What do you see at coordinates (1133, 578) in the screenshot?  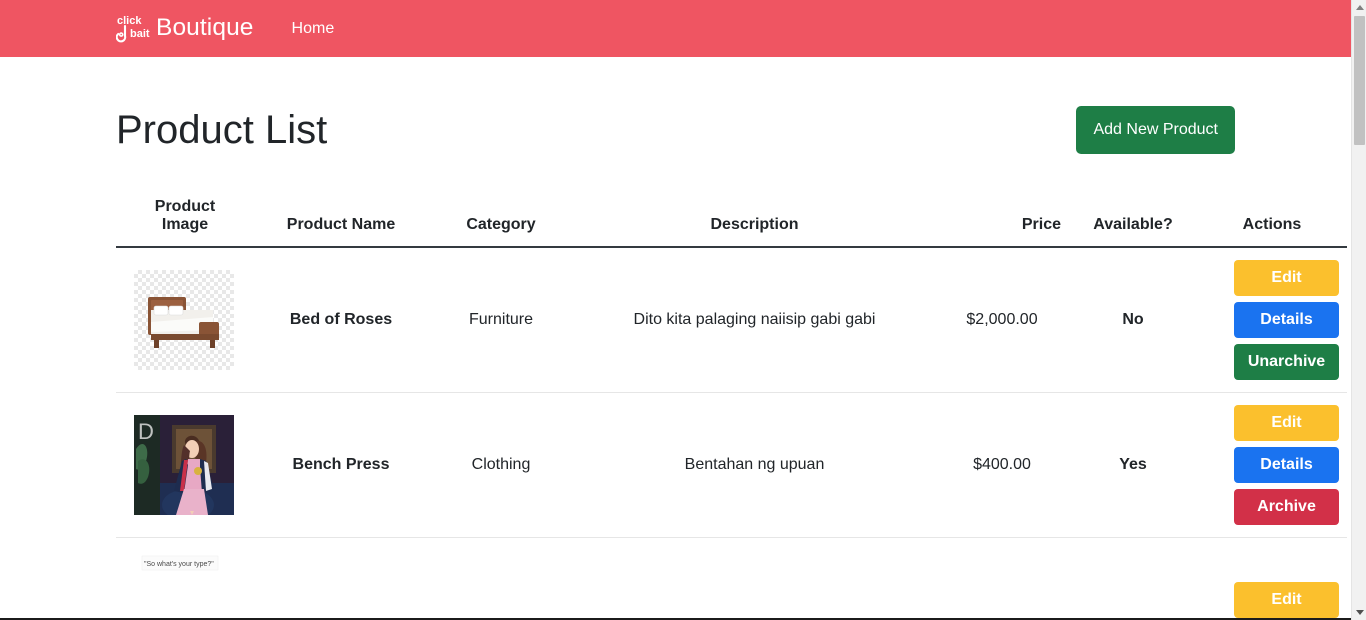 I see `cell-available` at bounding box center [1133, 578].